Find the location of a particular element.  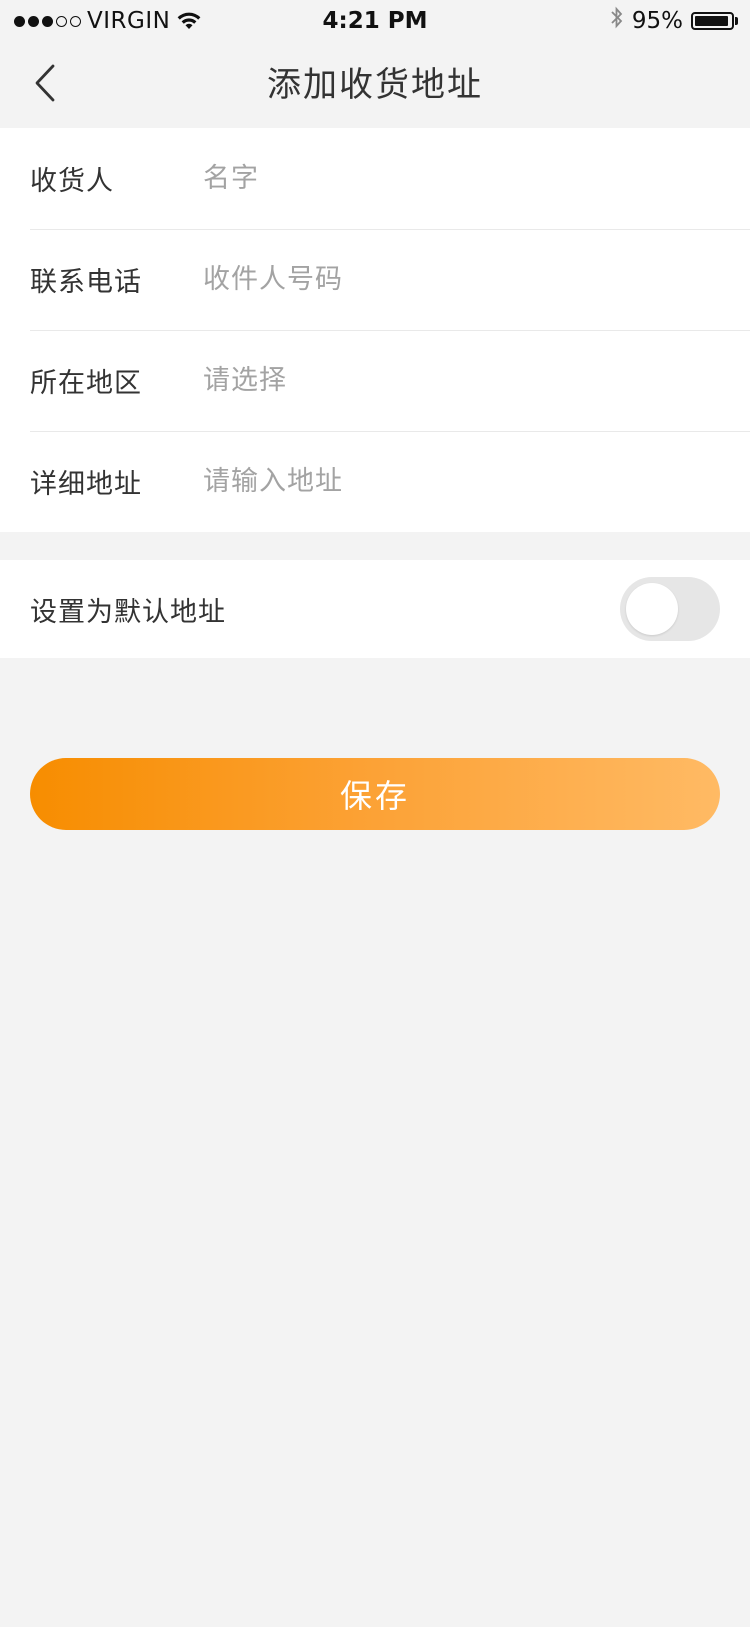

bluetooth-icon is located at coordinates (617, 21).